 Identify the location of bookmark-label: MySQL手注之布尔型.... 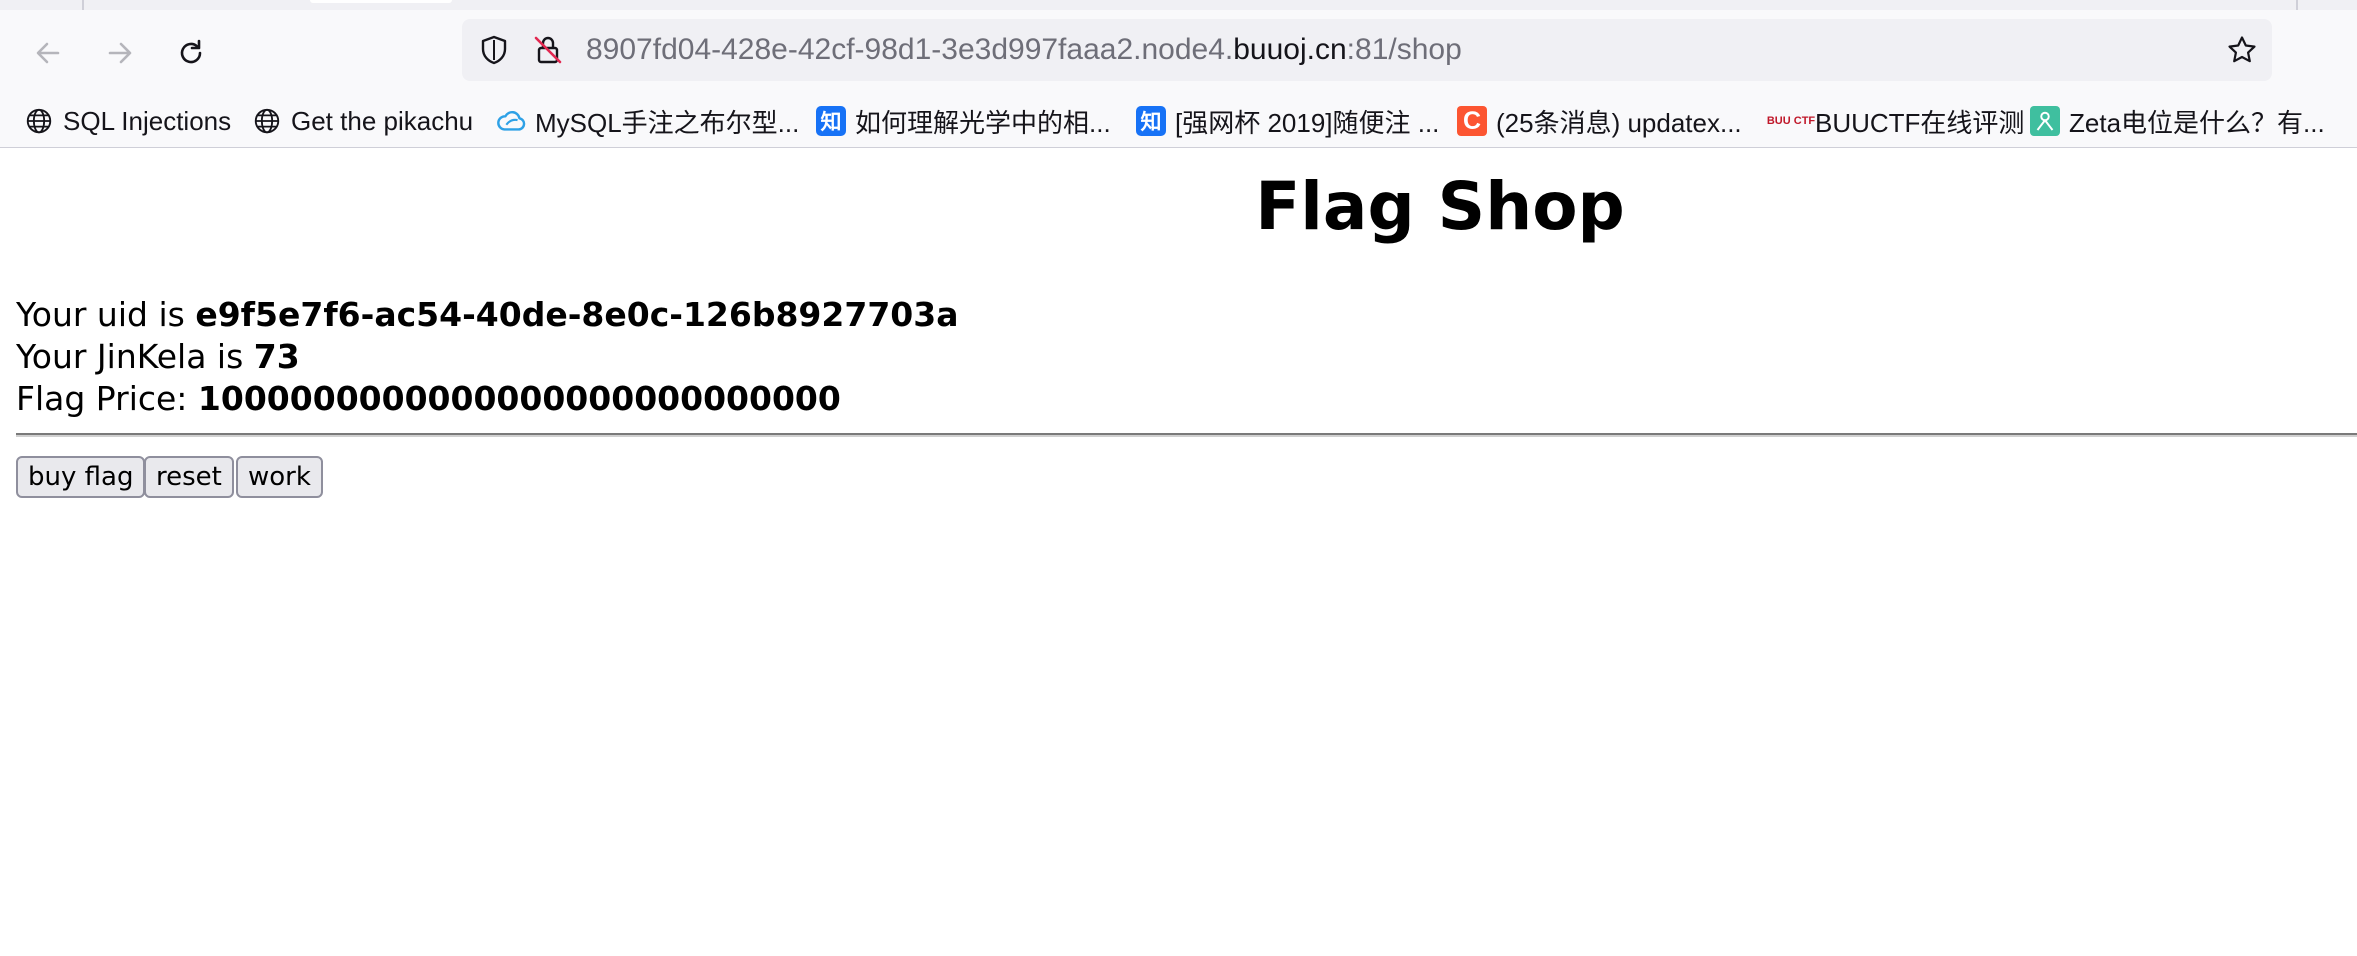
(667, 122).